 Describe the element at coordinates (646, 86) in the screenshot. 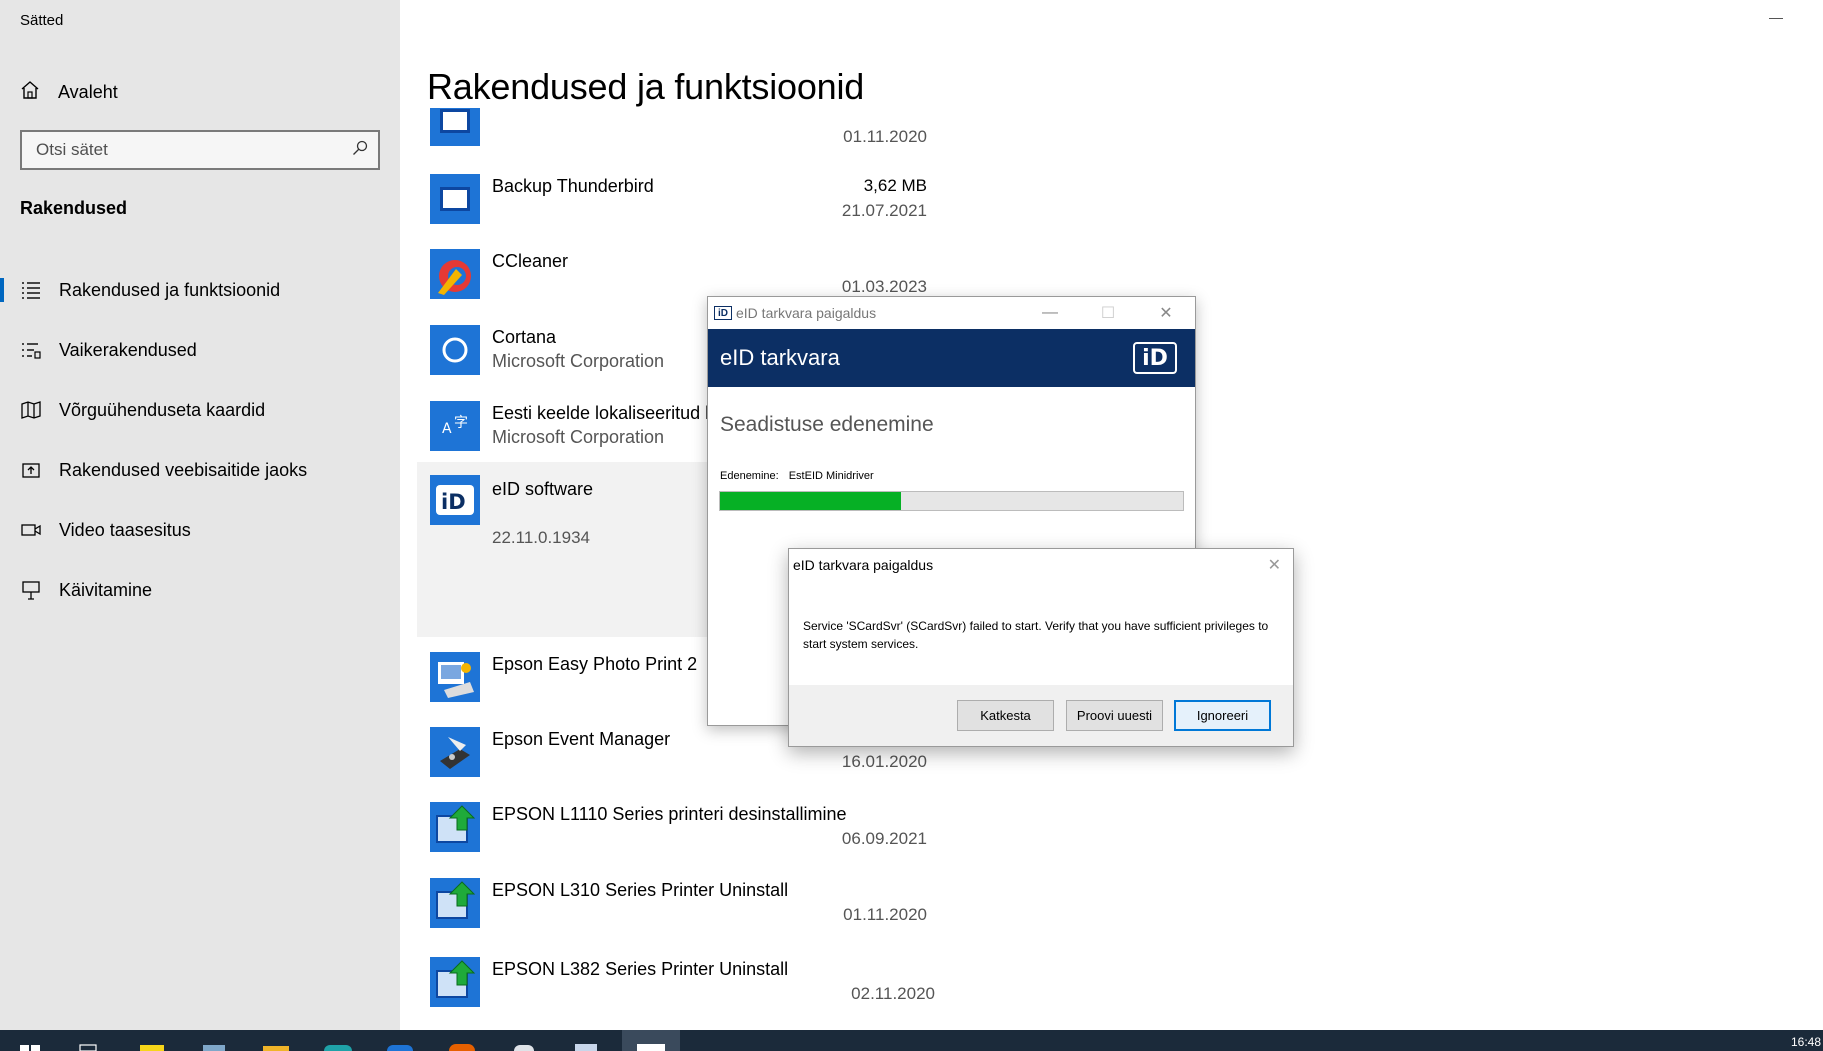

I see `page-title: Rakendused ja funktsioonid` at that location.